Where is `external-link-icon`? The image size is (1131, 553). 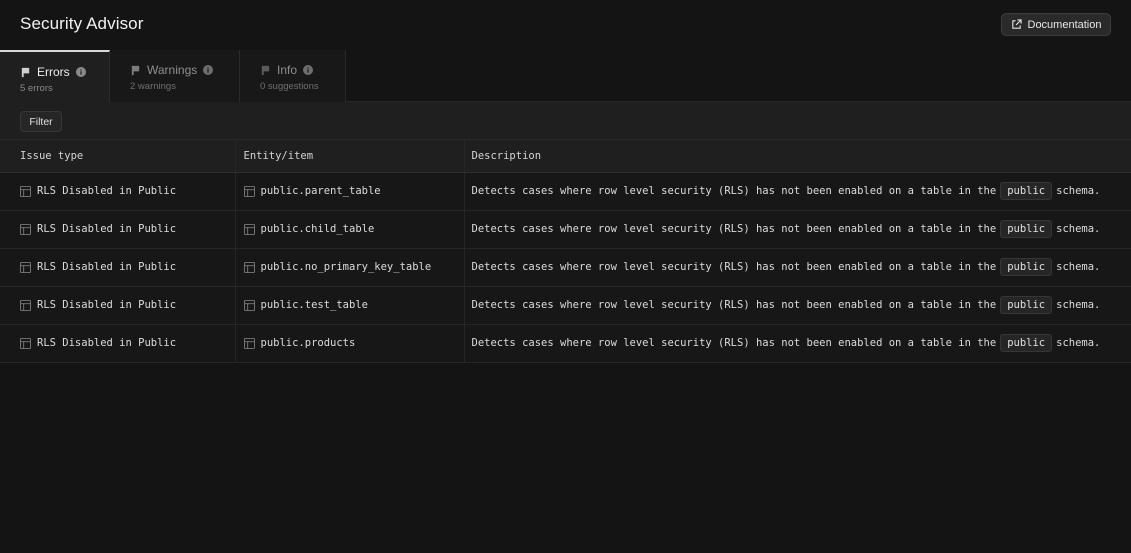 external-link-icon is located at coordinates (1016, 24).